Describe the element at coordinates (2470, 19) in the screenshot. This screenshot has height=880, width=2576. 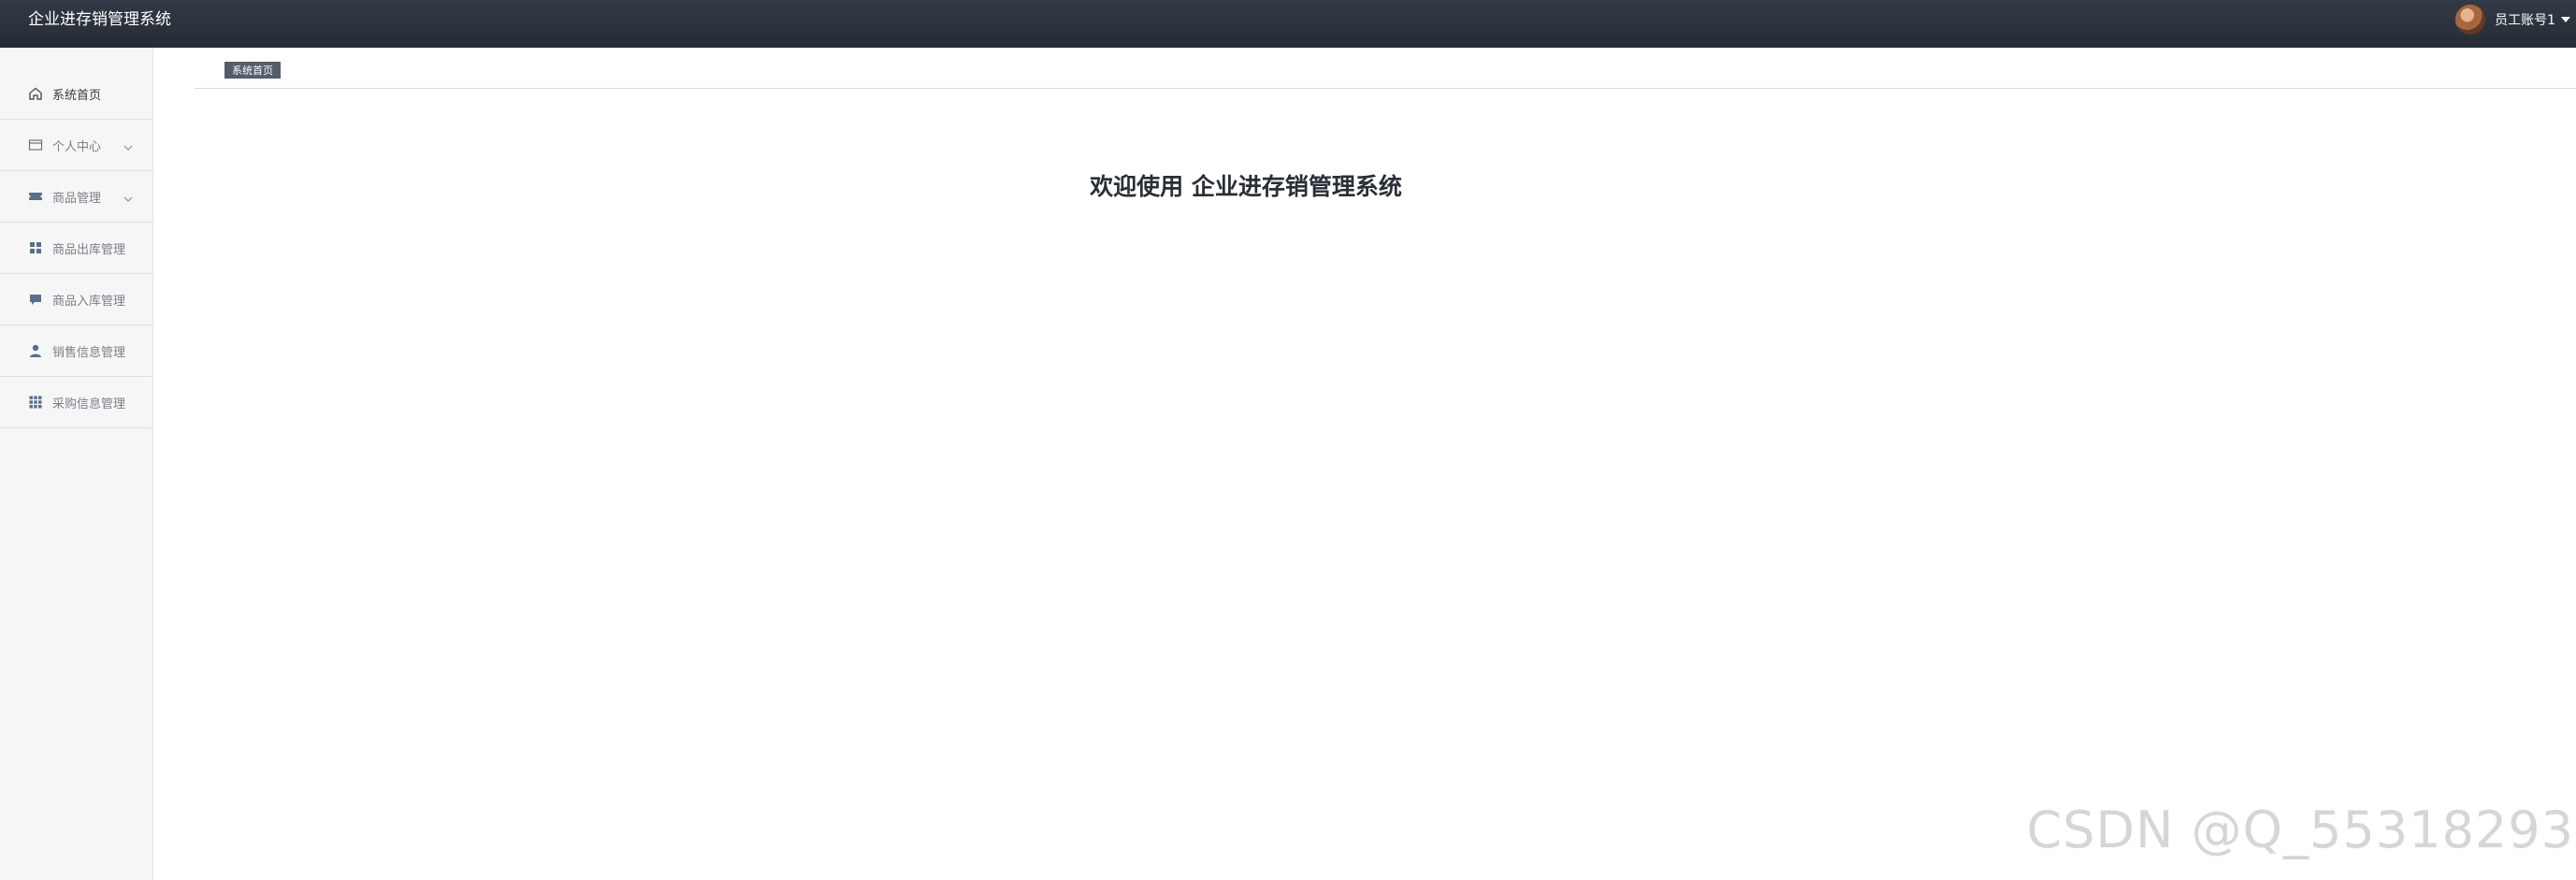
I see `avatar` at that location.